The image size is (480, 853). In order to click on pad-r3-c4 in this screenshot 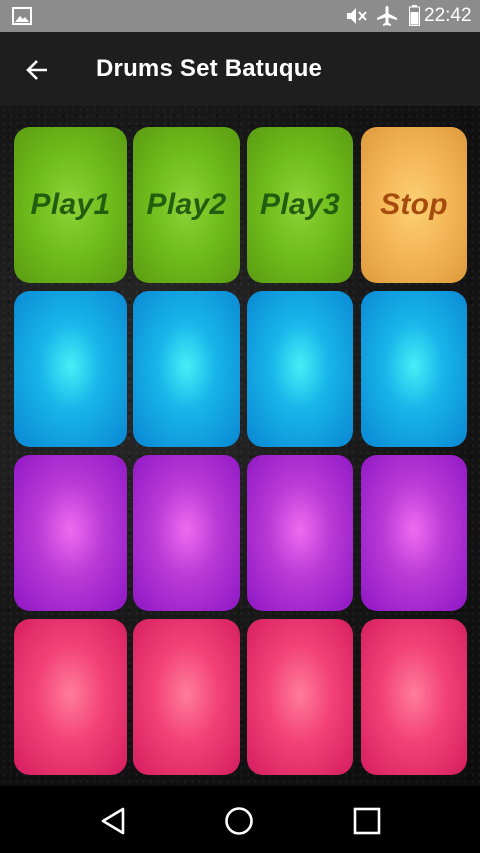, I will do `click(414, 533)`.